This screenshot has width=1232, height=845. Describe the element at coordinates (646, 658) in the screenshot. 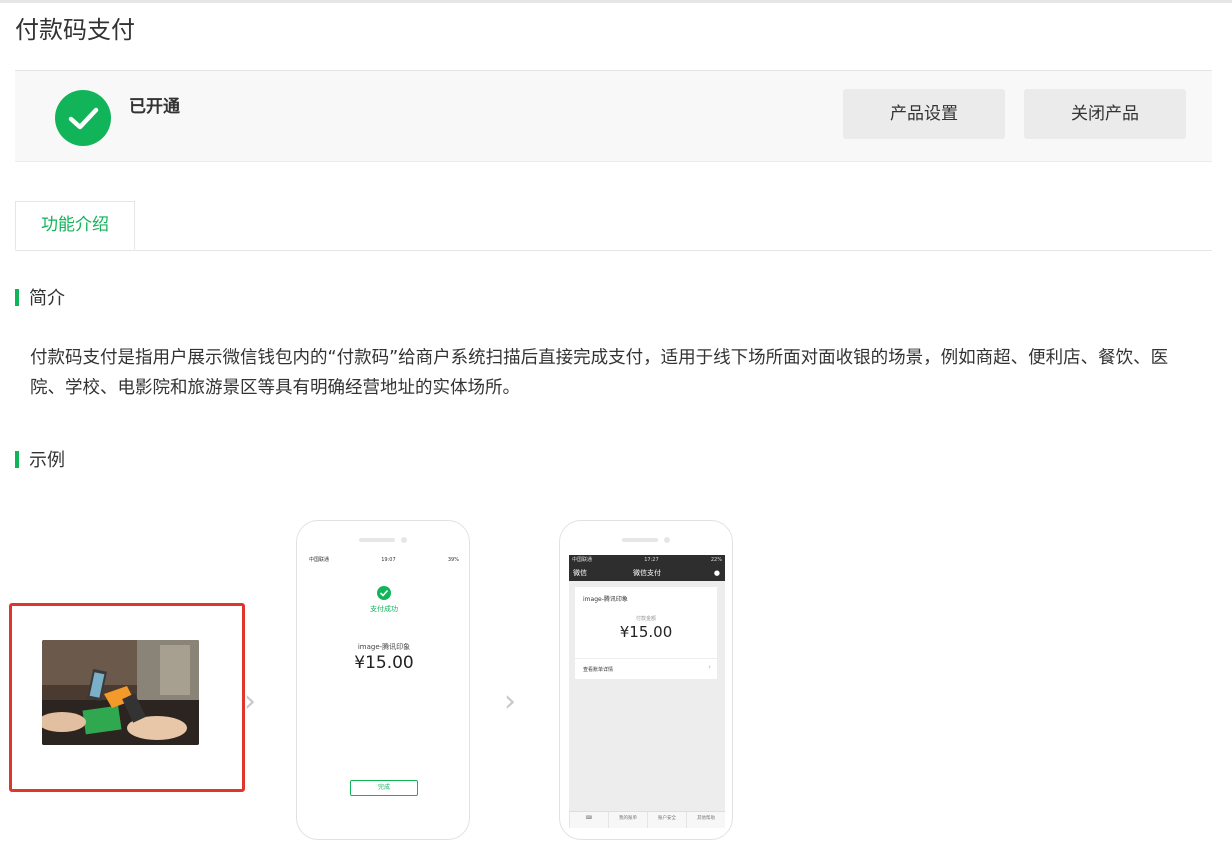

I see `card-divider` at that location.